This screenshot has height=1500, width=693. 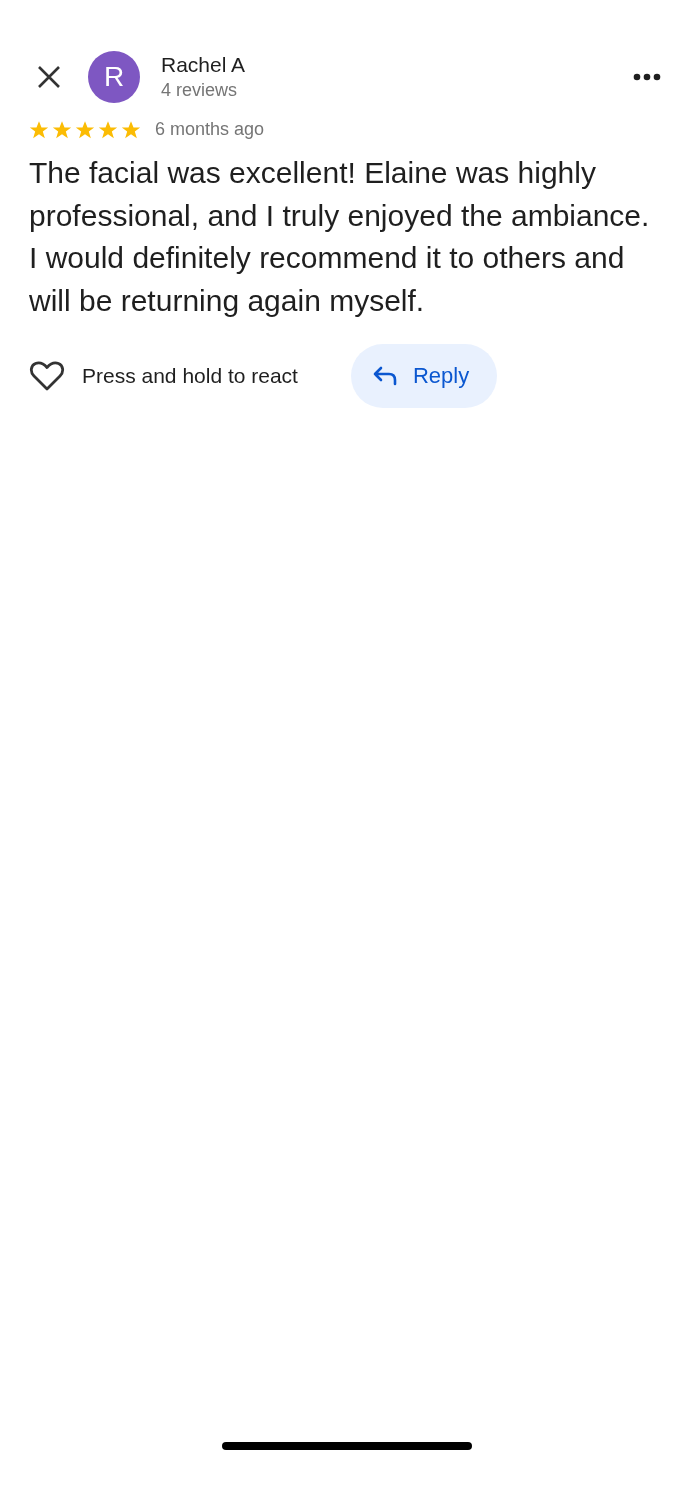 What do you see at coordinates (384, 376) in the screenshot?
I see `reply-icon` at bounding box center [384, 376].